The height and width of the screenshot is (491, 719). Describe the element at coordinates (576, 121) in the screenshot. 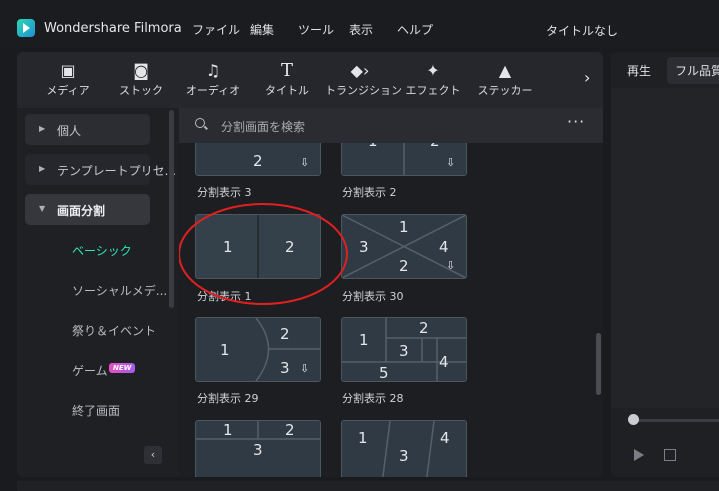

I see `more-options-icon: ···` at that location.